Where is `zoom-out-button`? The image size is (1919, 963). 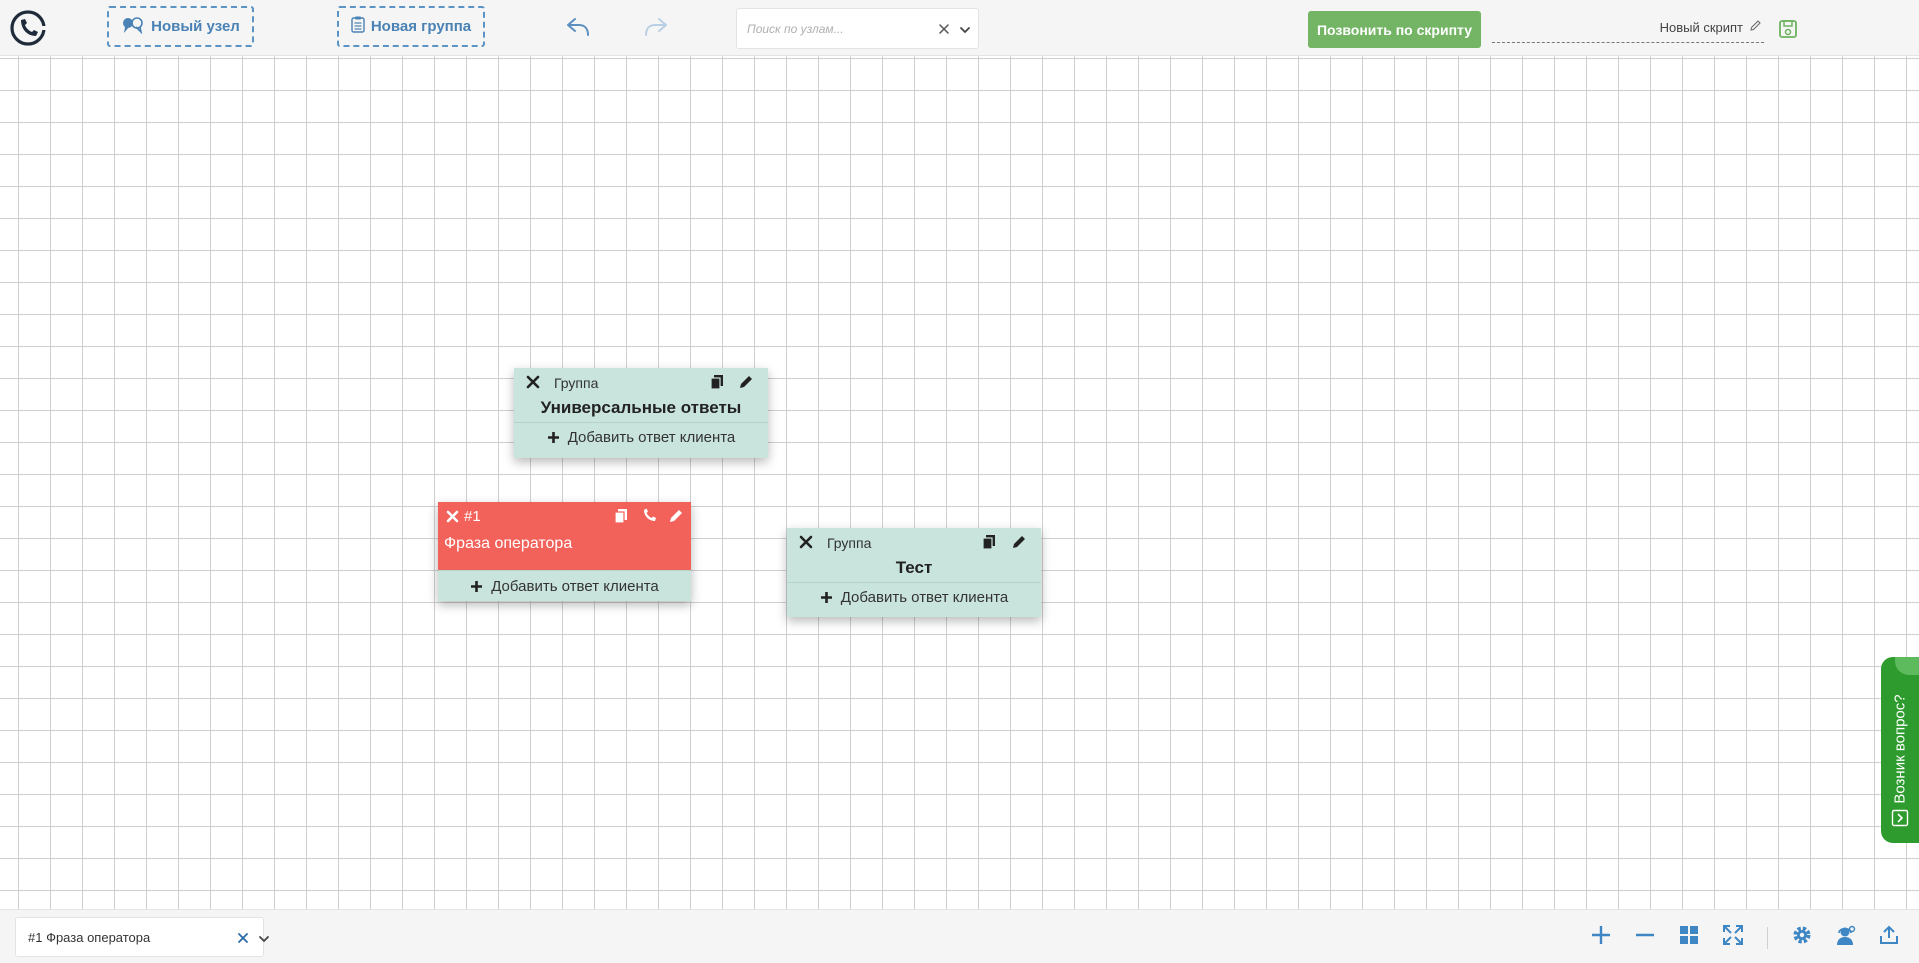
zoom-out-button is located at coordinates (1645, 937).